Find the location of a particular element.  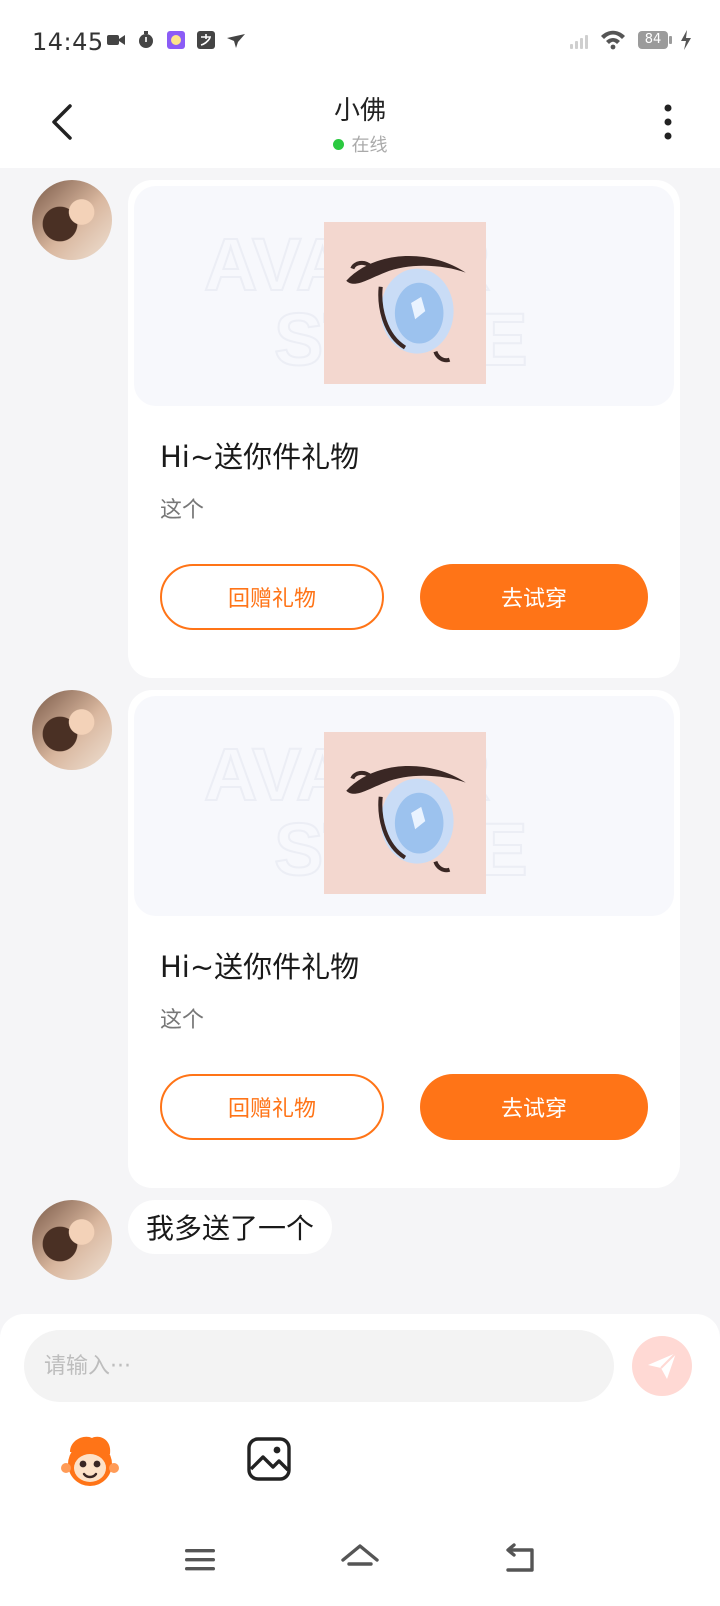

timer-icon is located at coordinates (146, 39).